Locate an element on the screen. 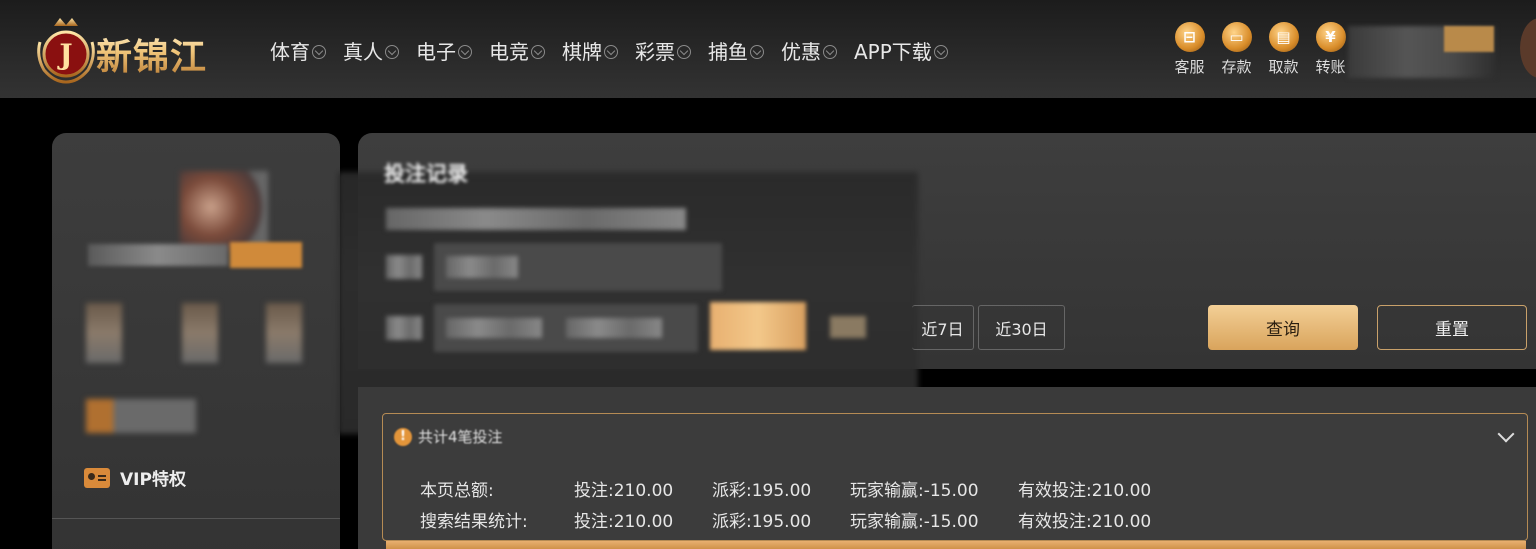 The image size is (1536, 549). nav-item-app-download: APP下载 is located at coordinates (901, 50).